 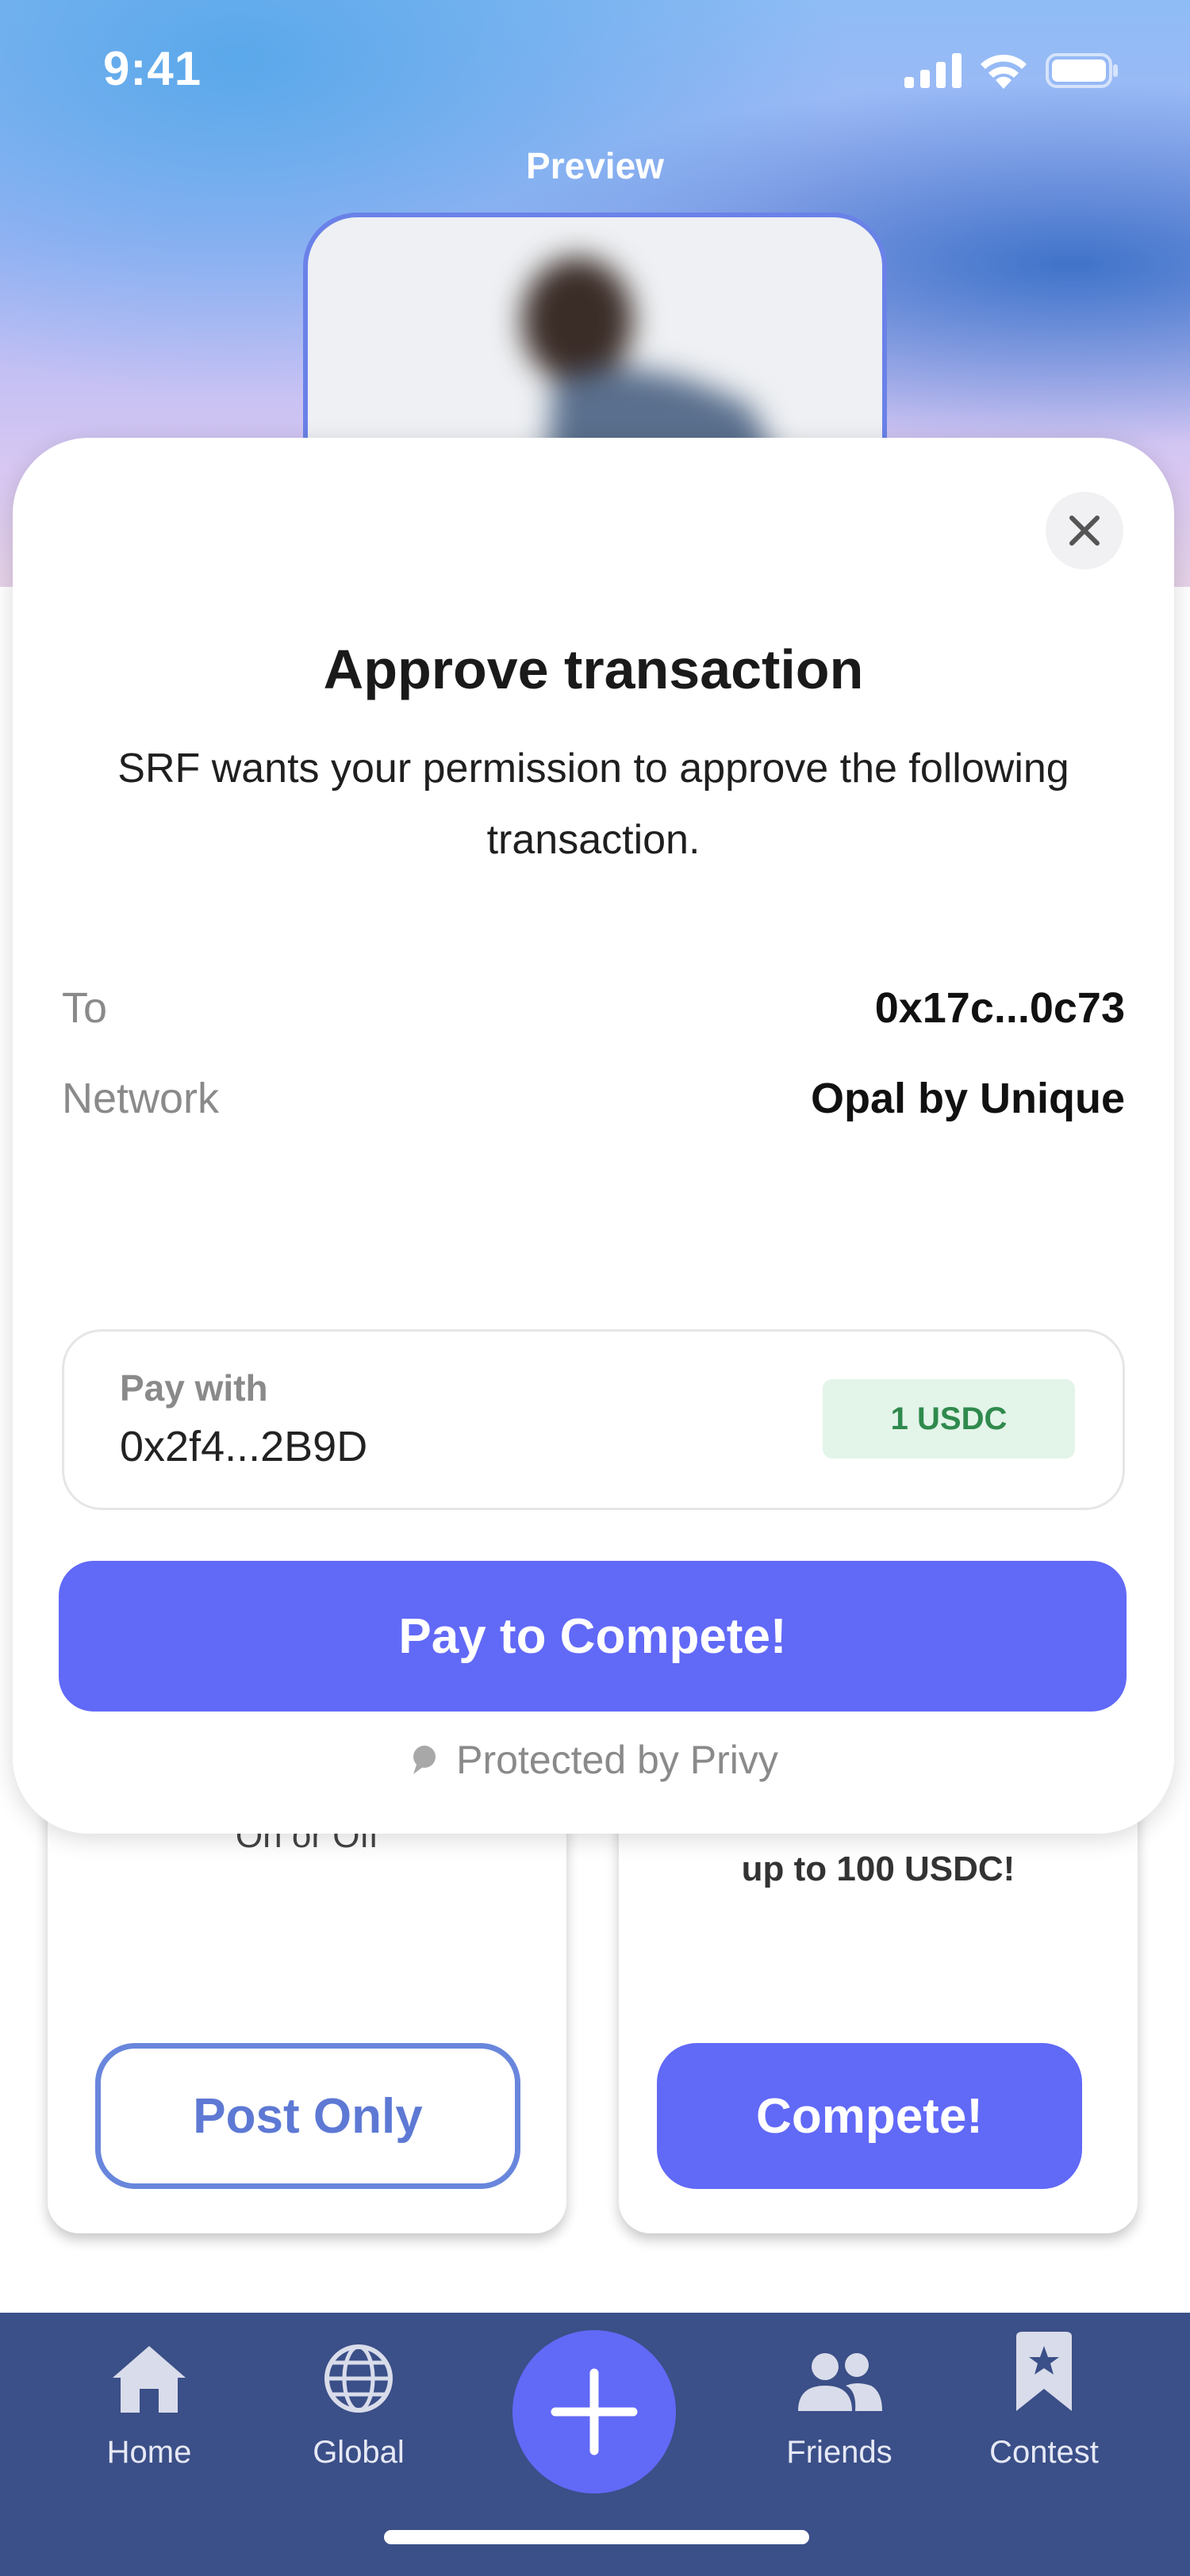 I want to click on friends-icon, so click(x=840, y=2382).